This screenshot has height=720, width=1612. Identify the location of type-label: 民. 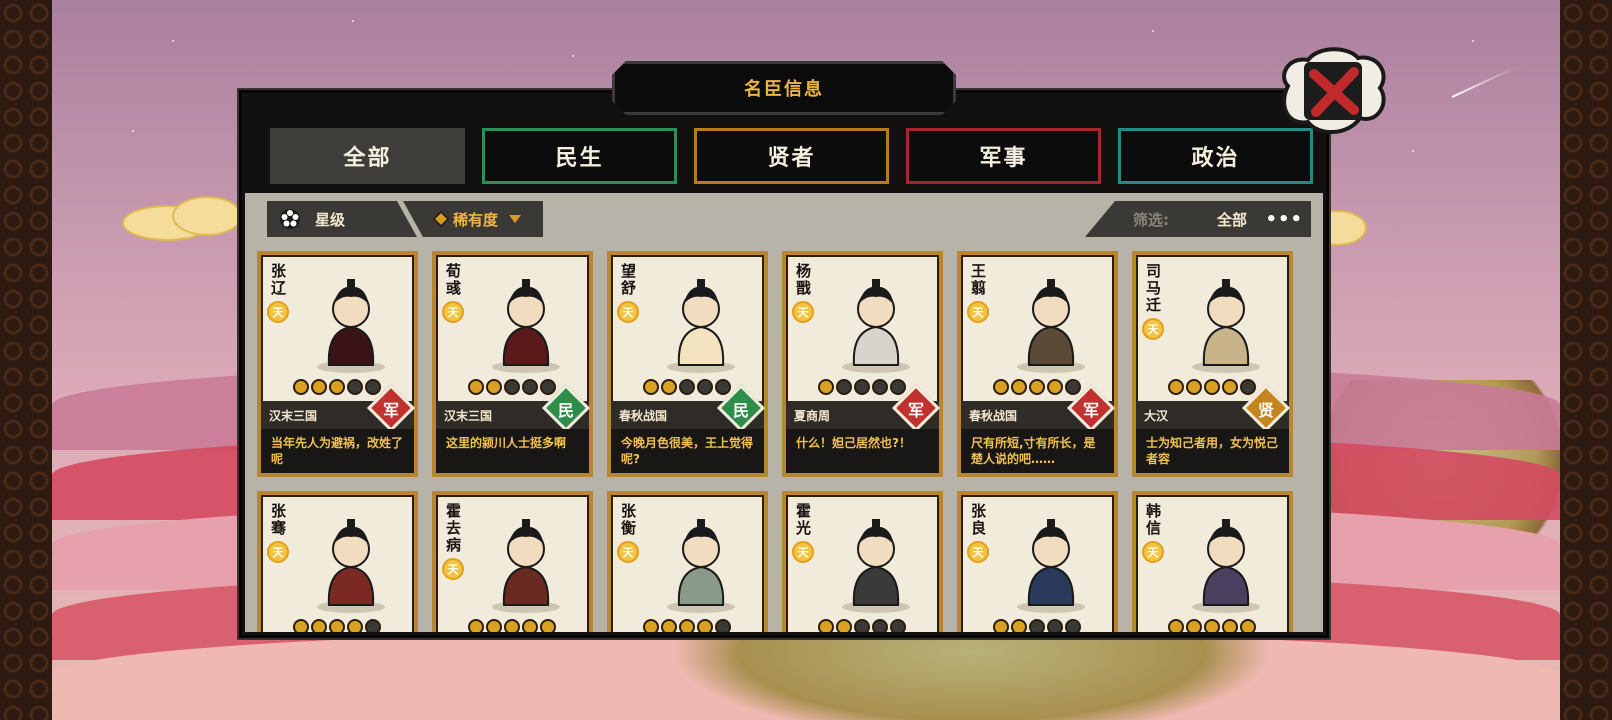
(740, 410).